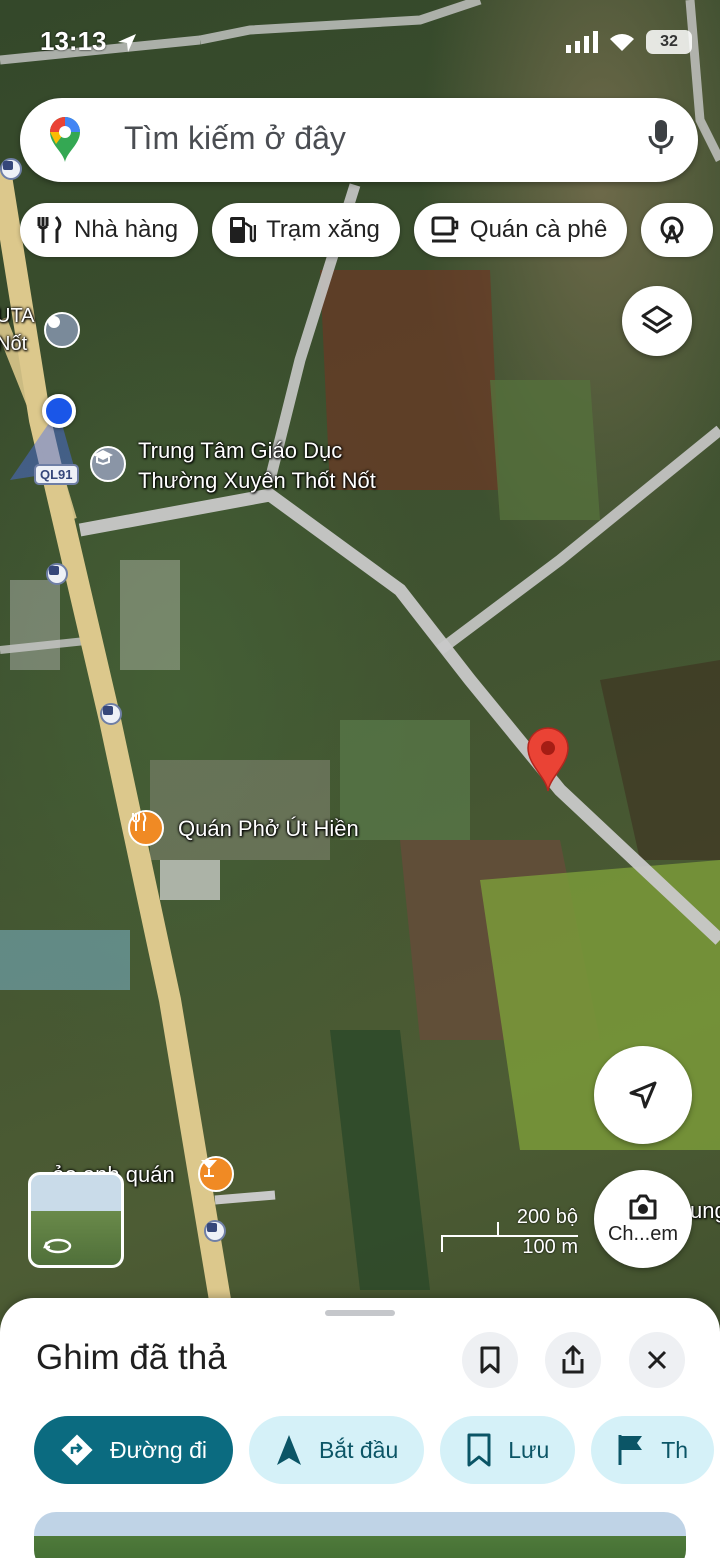  I want to click on save-button: Lưu, so click(508, 1450).